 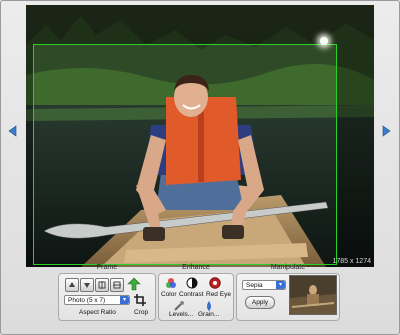 I want to click on crop-handle, so click(x=324, y=41).